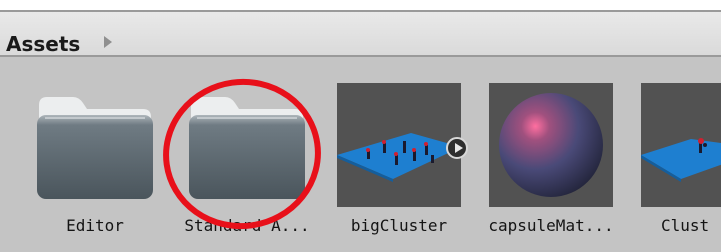  I want to click on play-preview-button, so click(457, 148).